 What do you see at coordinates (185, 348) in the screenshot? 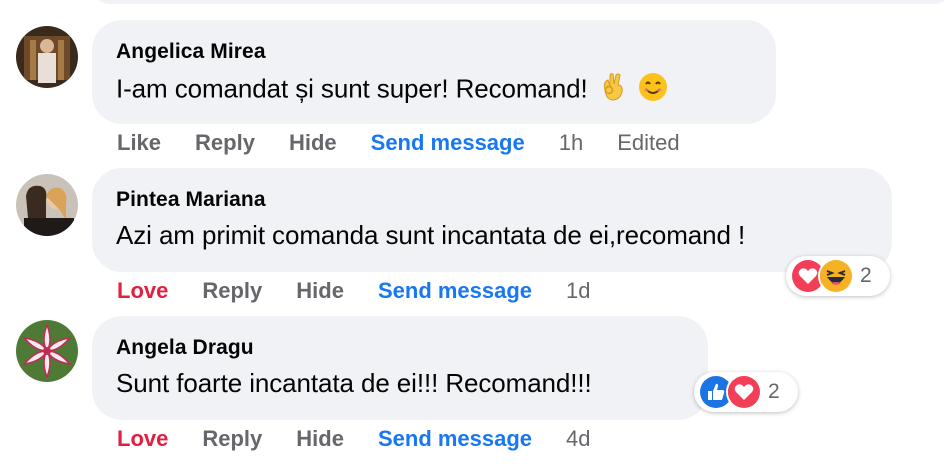
I see `comment-author: Angela Dragu` at bounding box center [185, 348].